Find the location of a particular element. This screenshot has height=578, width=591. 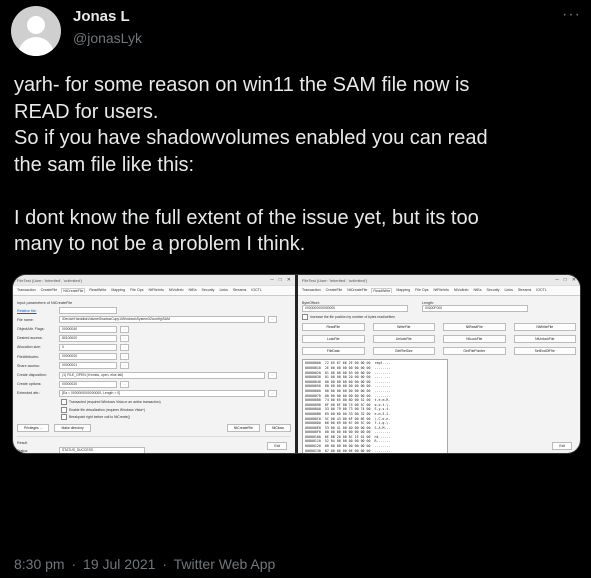

field-value: [Ea = 0000000000000000, Length = 0] is located at coordinates (162, 393).